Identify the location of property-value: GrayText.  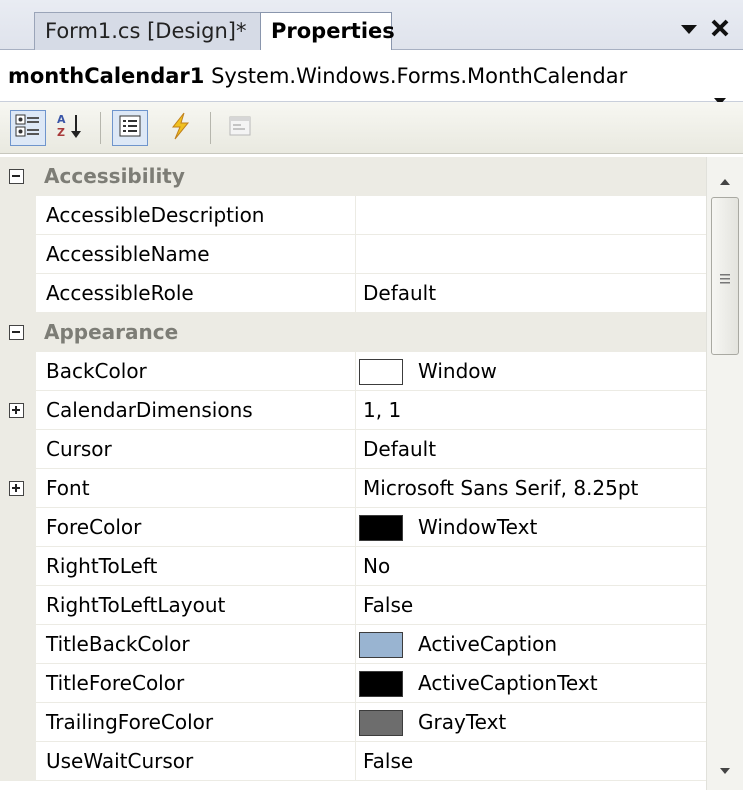
(560, 722).